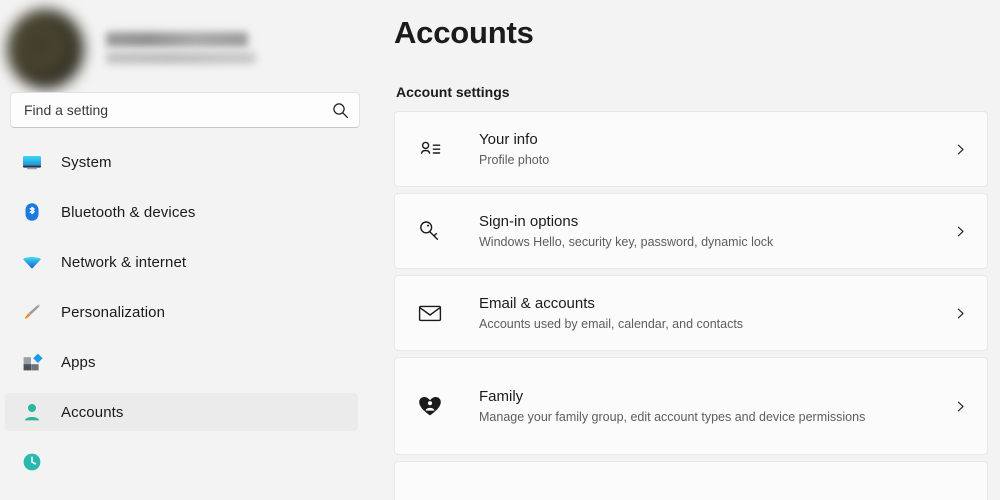 The height and width of the screenshot is (500, 1000). I want to click on account-identity, so click(181, 49).